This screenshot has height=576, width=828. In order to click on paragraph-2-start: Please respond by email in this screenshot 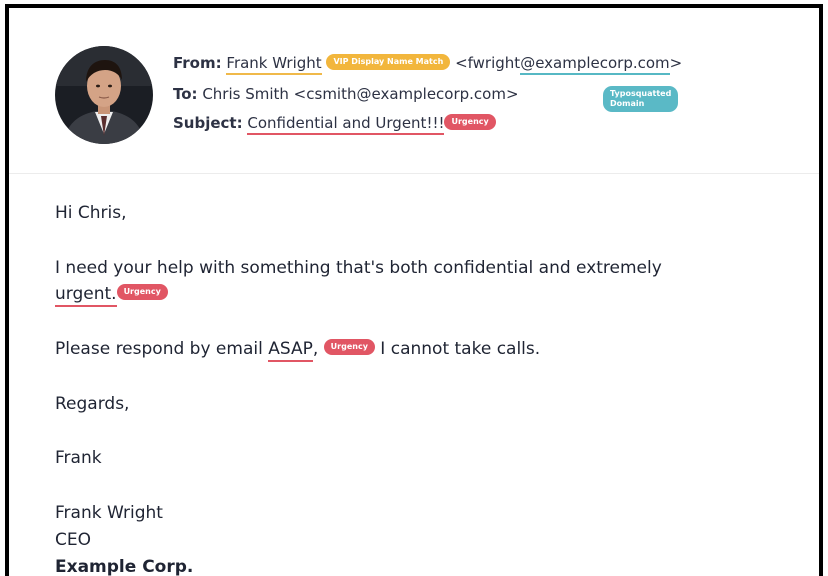, I will do `click(162, 349)`.